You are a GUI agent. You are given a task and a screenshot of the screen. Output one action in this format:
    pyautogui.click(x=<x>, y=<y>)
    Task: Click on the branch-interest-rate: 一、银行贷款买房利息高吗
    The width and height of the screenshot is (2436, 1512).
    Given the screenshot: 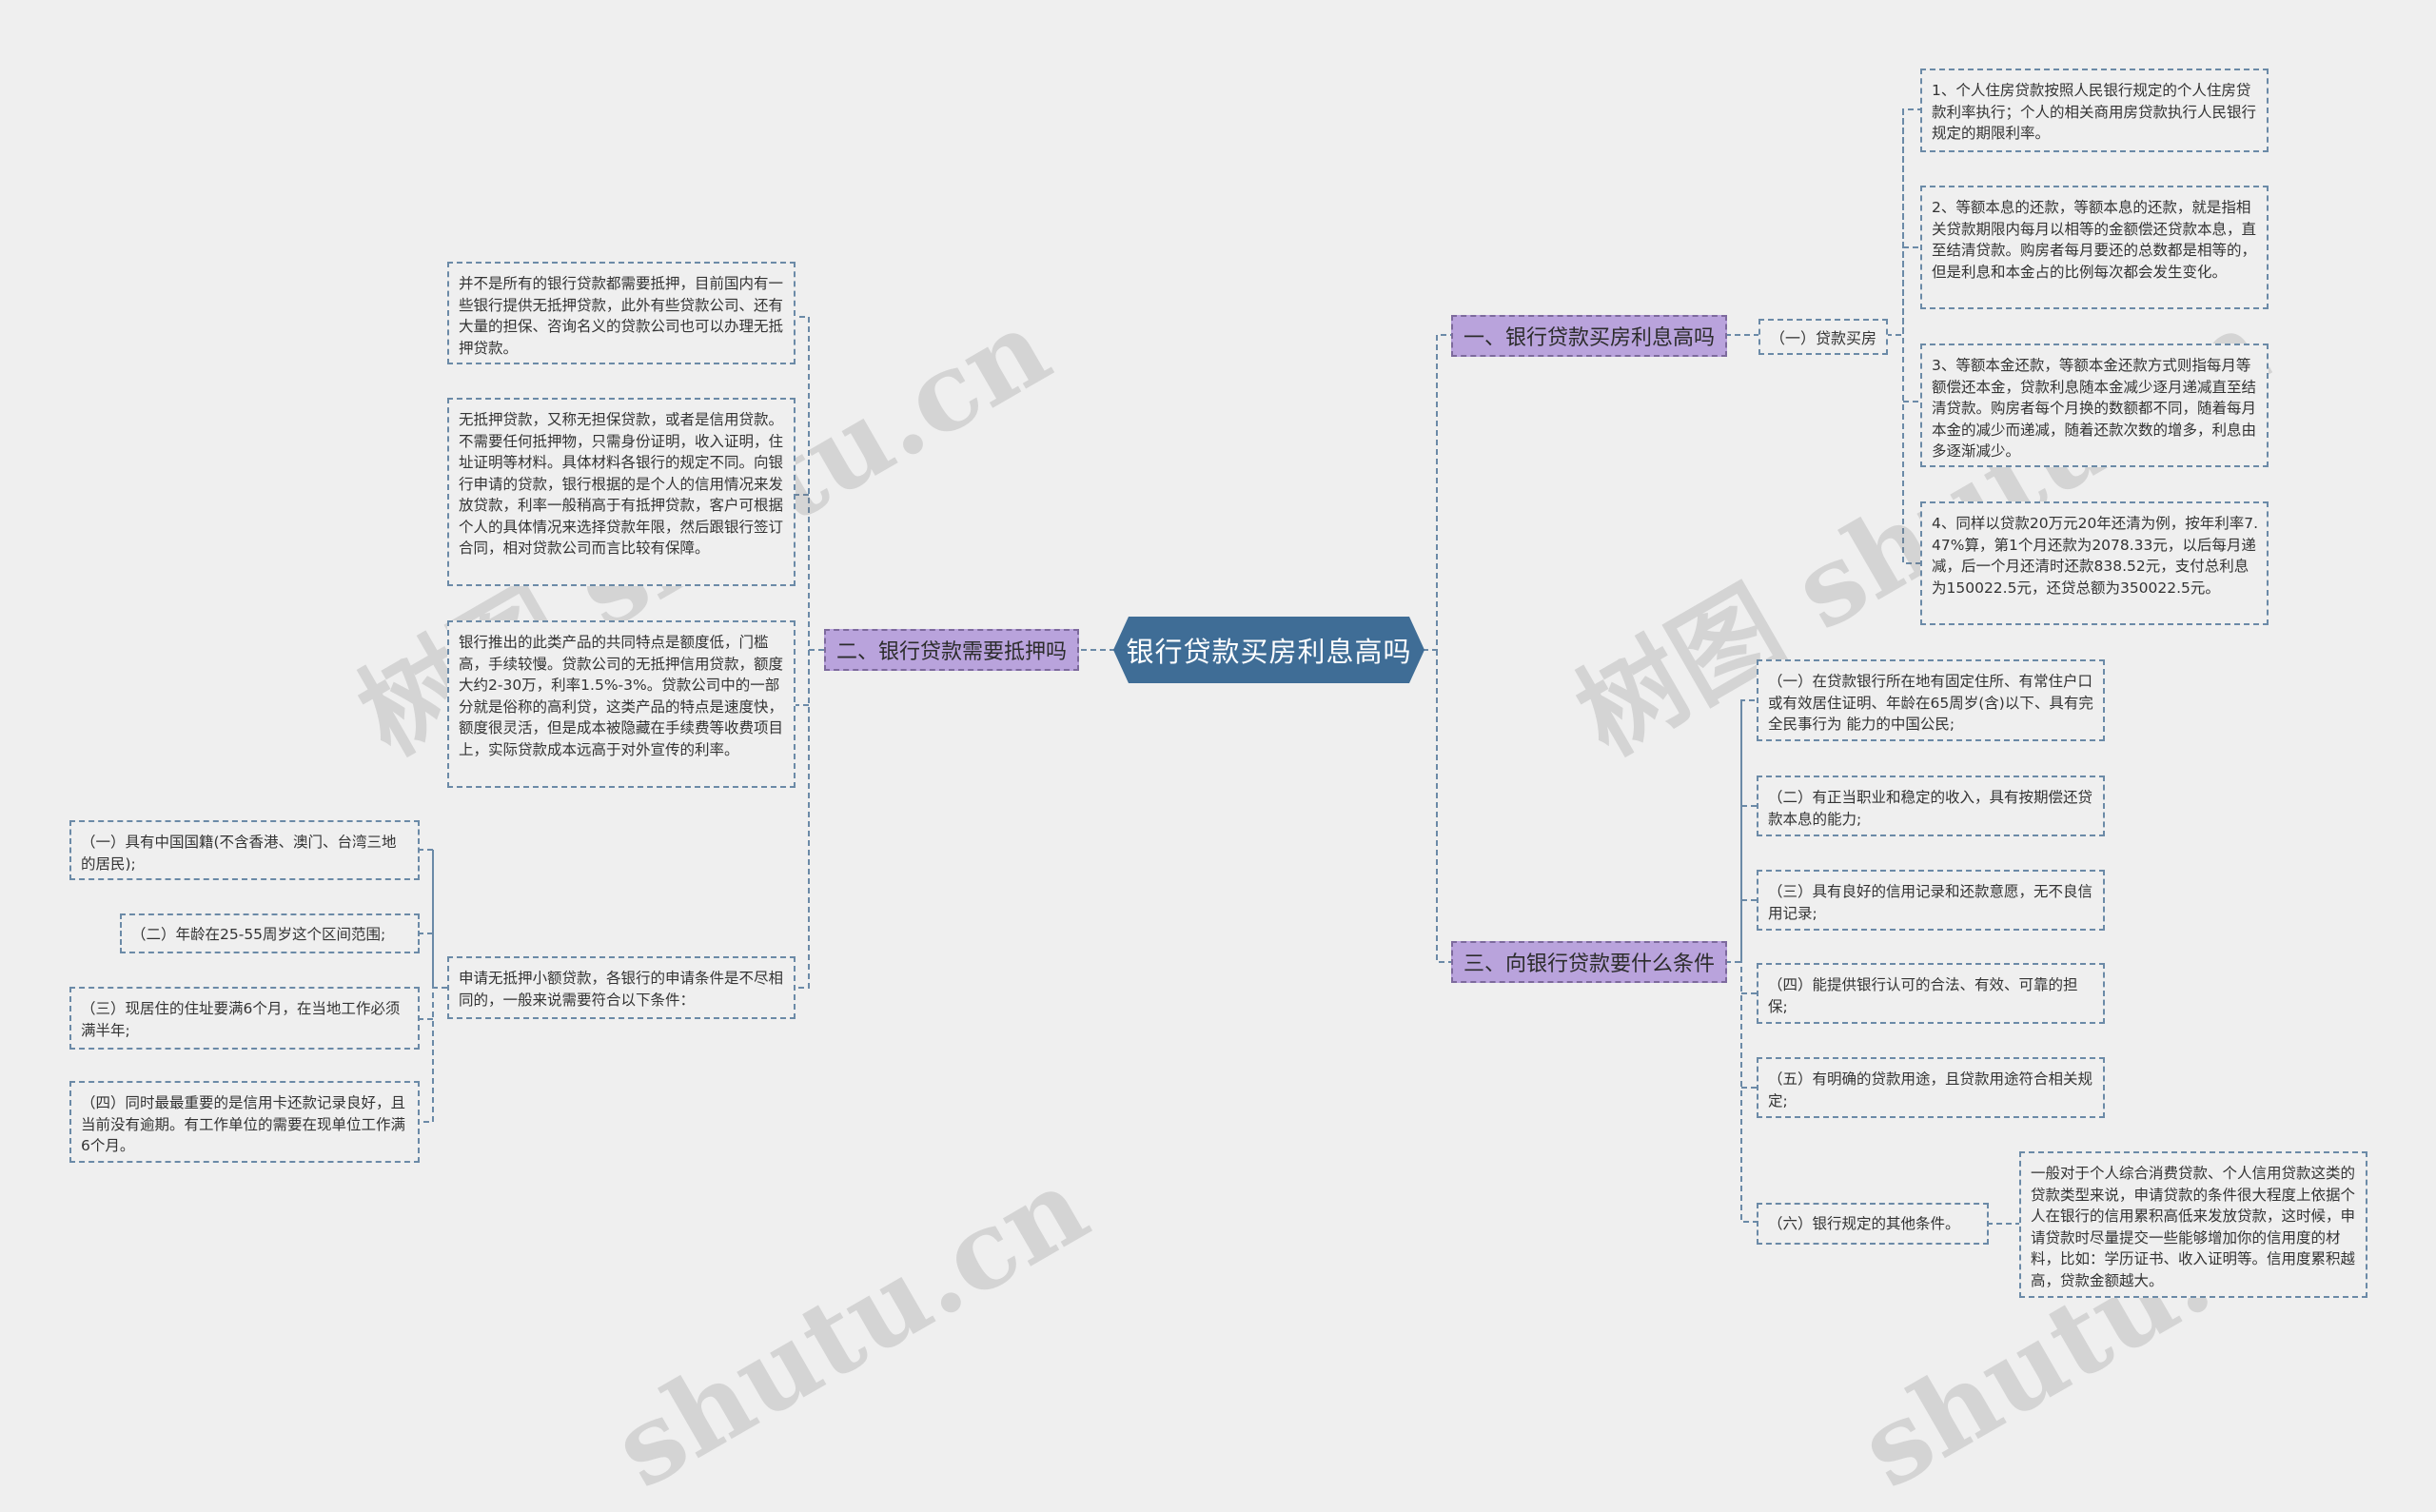 What is the action you would take?
    pyautogui.click(x=1589, y=336)
    